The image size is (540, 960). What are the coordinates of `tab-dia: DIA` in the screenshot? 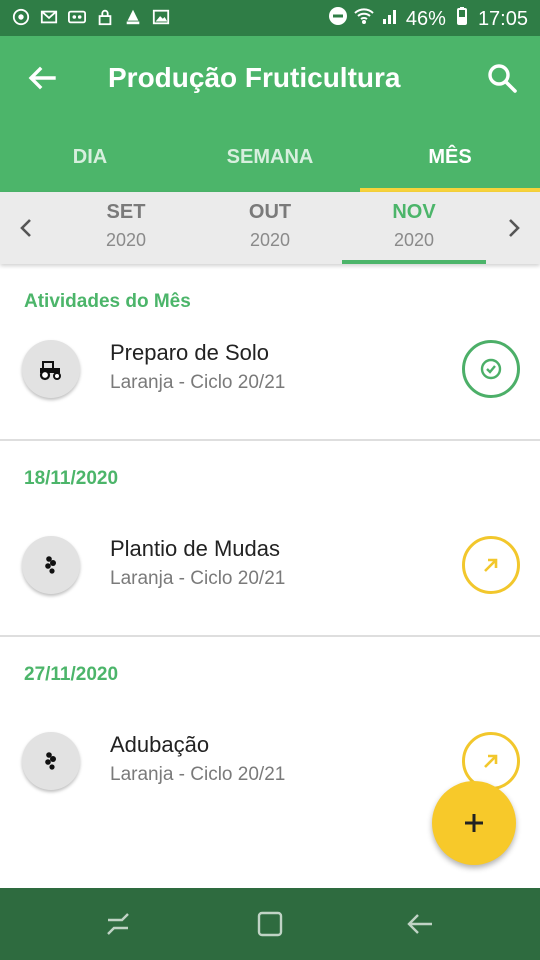 It's located at (90, 157).